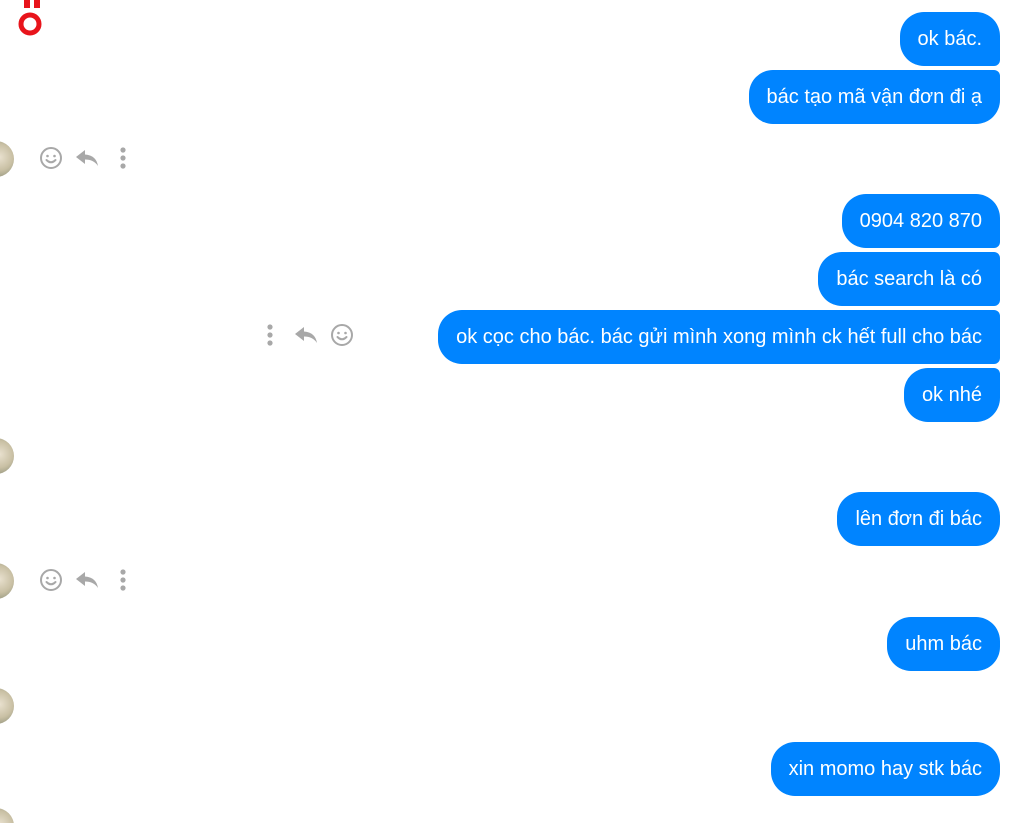 The image size is (1024, 823). What do you see at coordinates (920, 221) in the screenshot?
I see `message-bubble: 0904 820 870` at bounding box center [920, 221].